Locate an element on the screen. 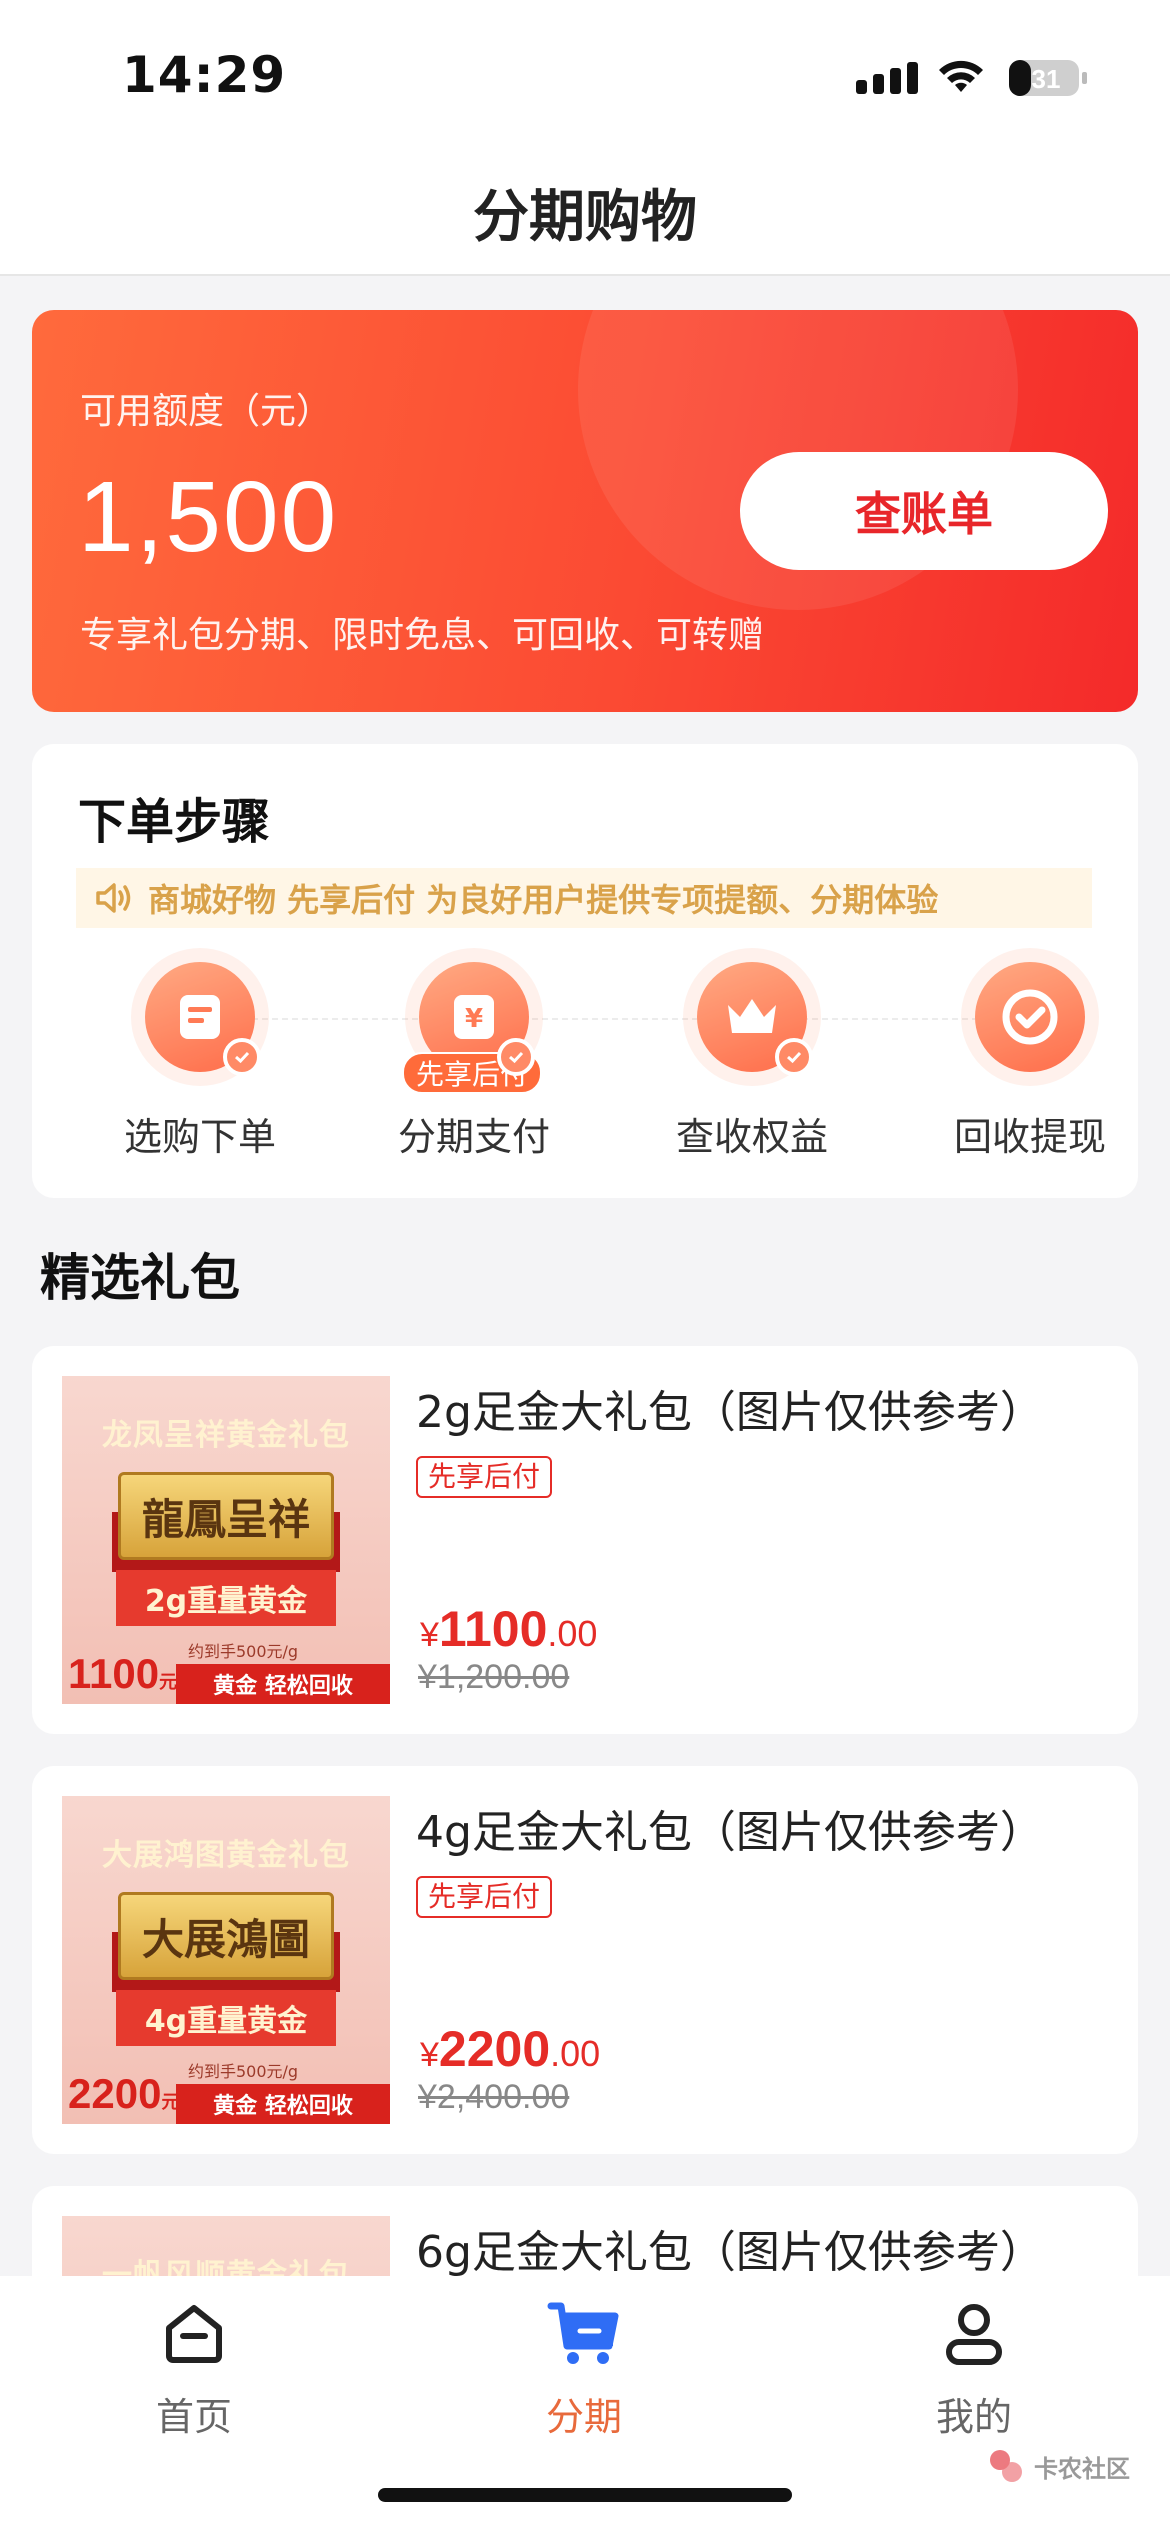  step-installment-payment: ¥ 先享后付 分期支付 is located at coordinates (474, 1054).